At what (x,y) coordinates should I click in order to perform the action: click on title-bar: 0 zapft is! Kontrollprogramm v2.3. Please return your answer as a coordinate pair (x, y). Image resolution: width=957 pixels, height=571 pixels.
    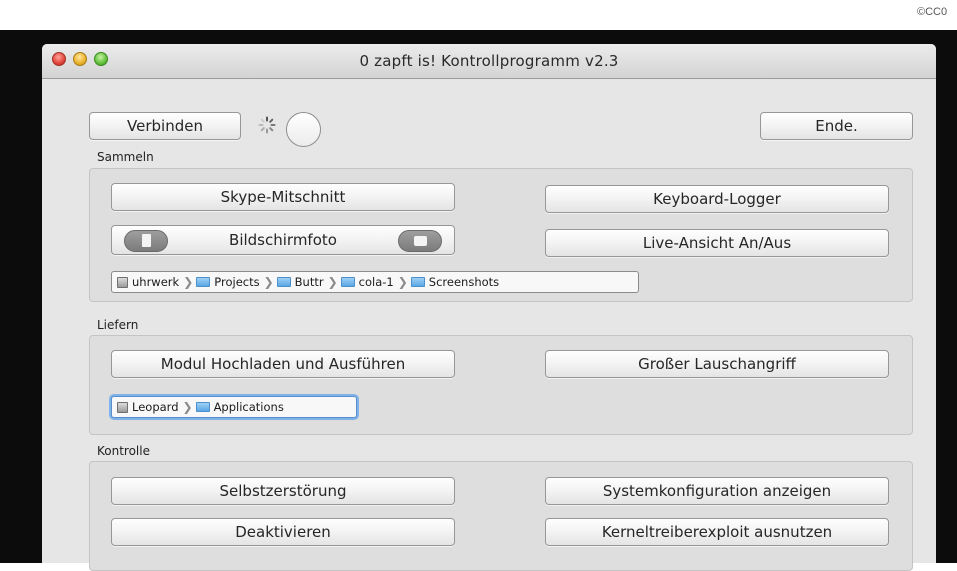
    Looking at the image, I should click on (489, 61).